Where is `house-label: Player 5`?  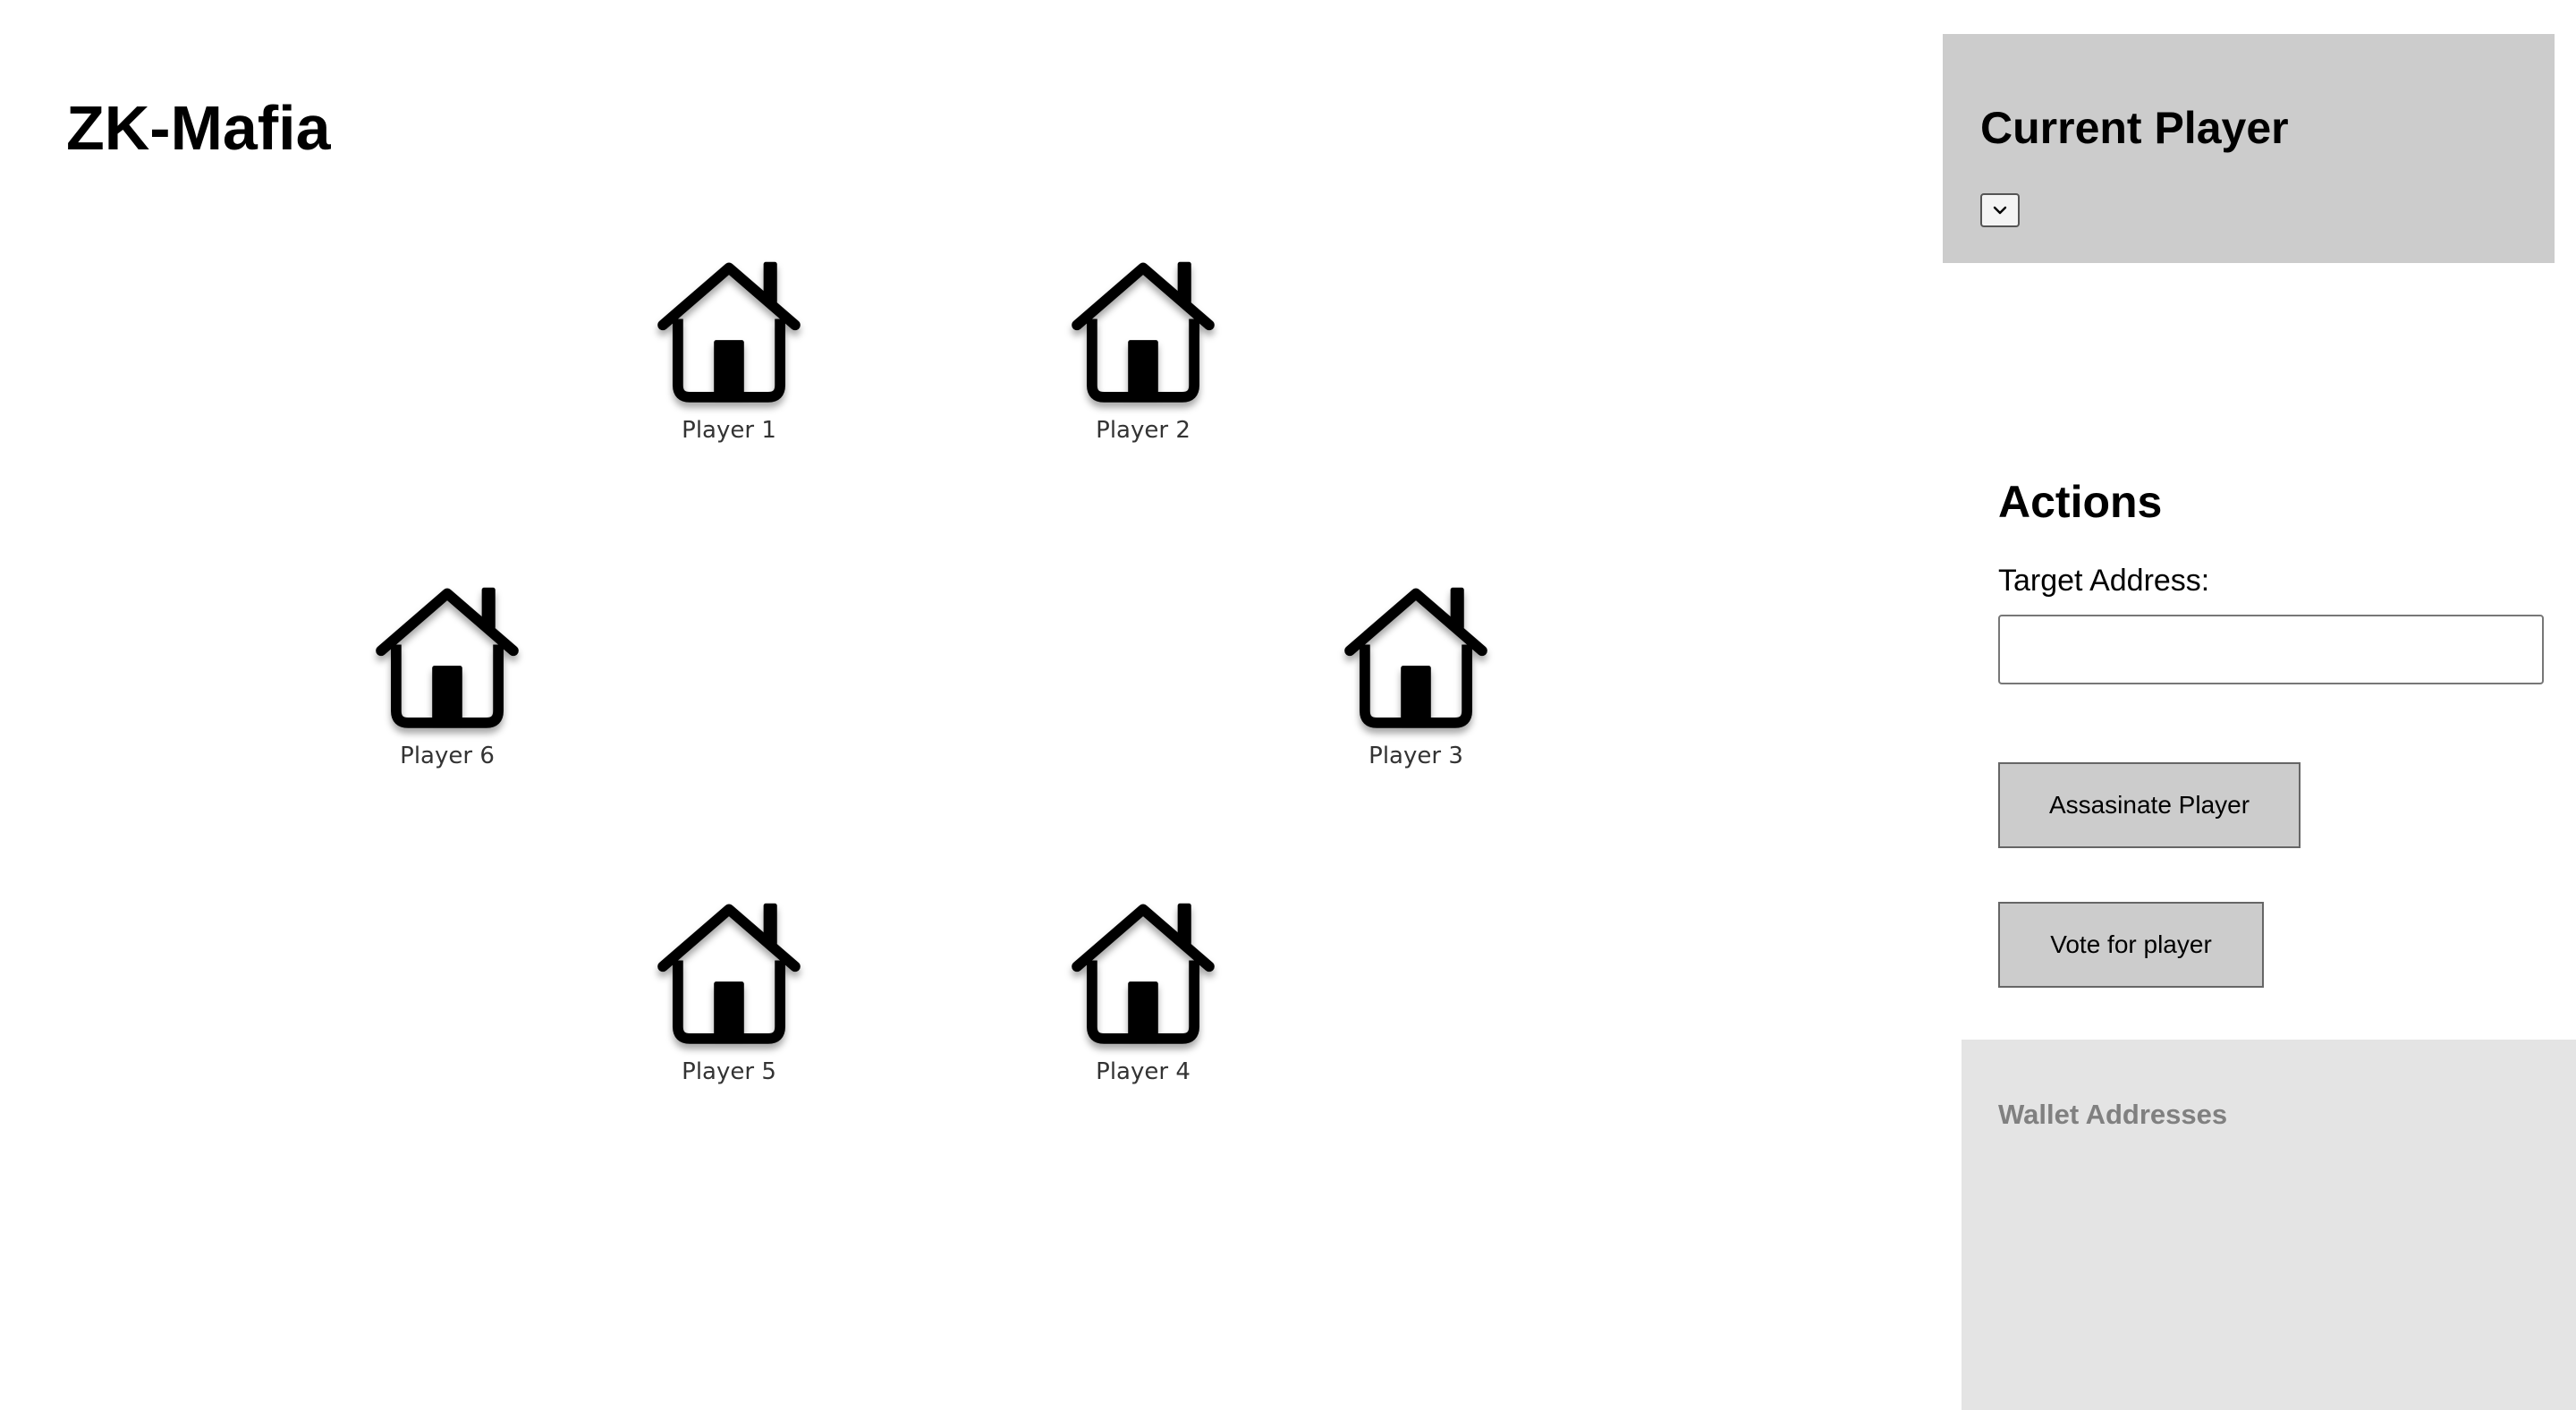 house-label: Player 5 is located at coordinates (729, 1072).